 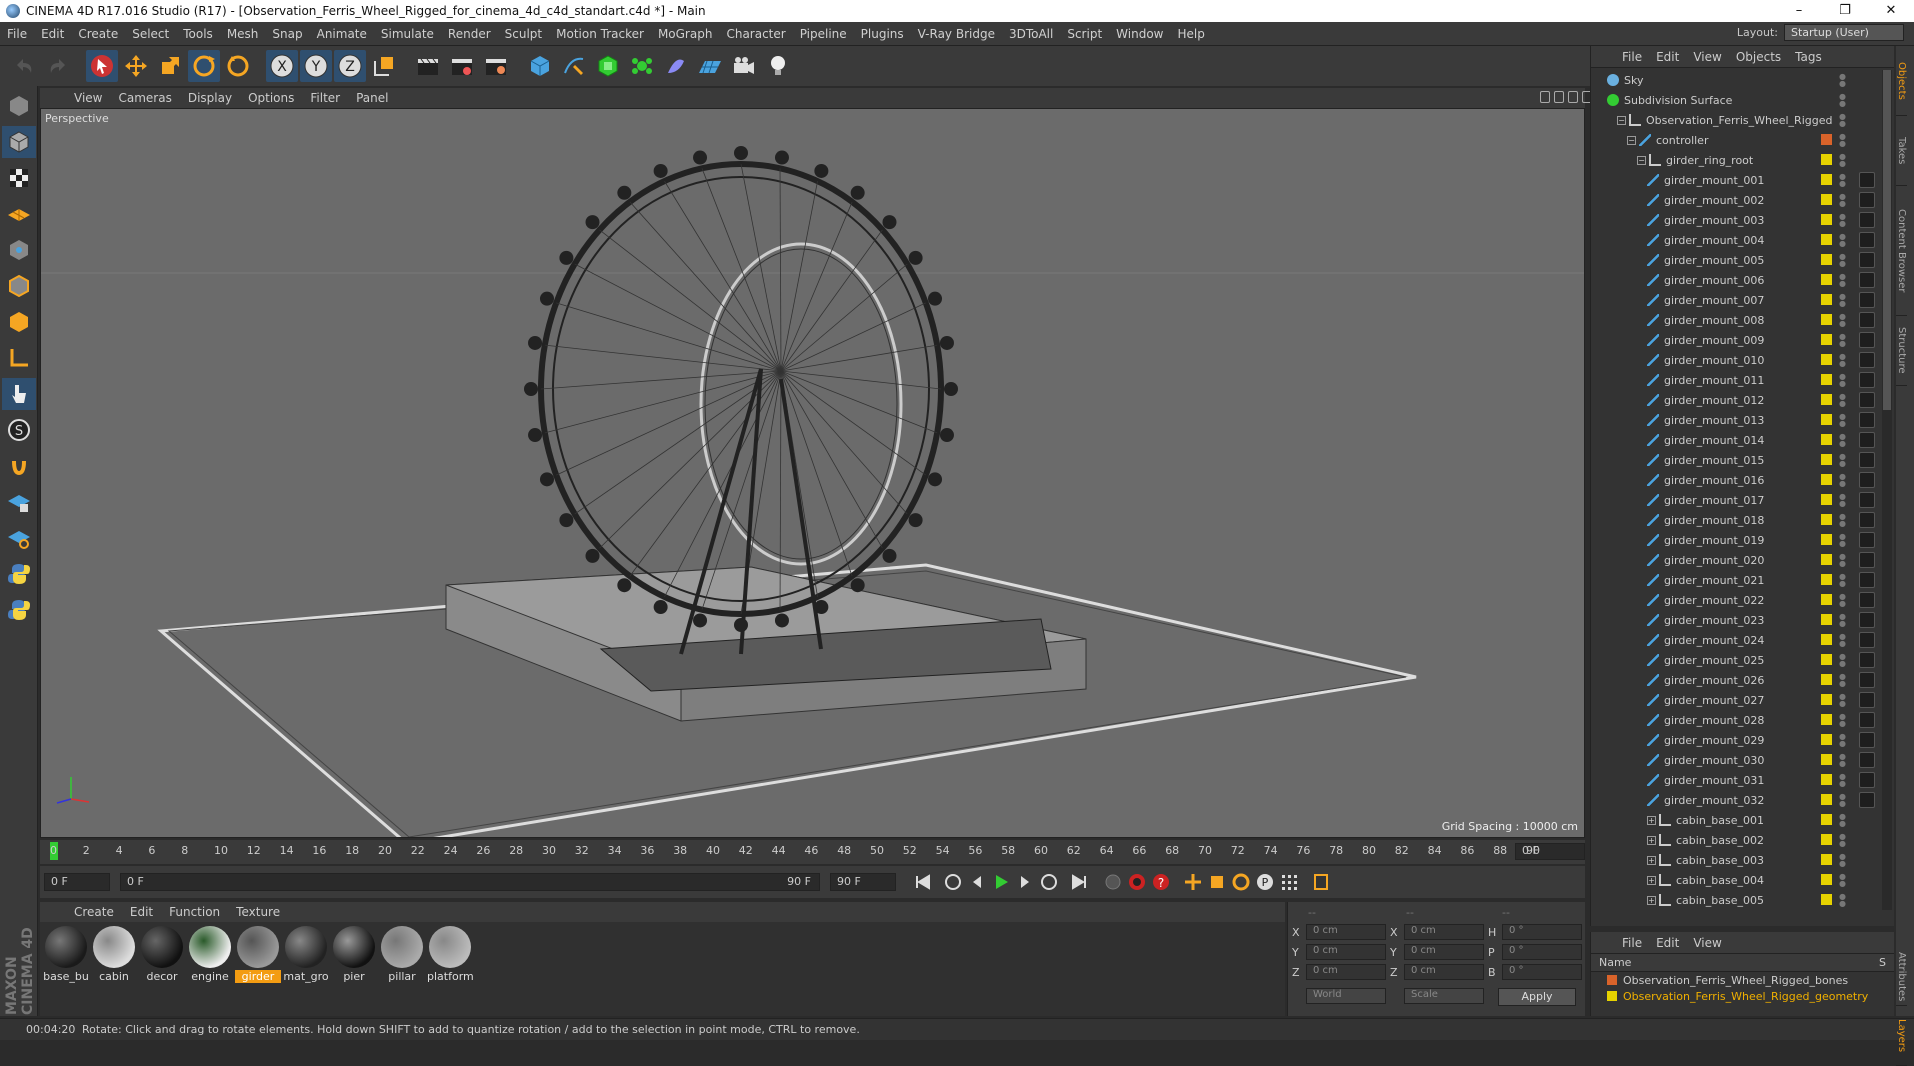 What do you see at coordinates (19, 358) in the screenshot?
I see `axis-mode-icon` at bounding box center [19, 358].